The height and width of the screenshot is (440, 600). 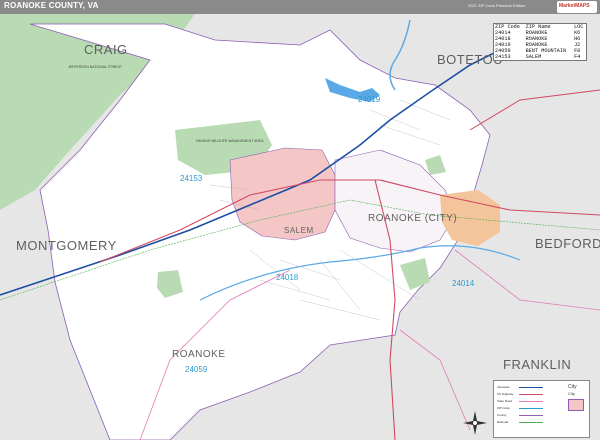 I want to click on county-label-roanoke: ROANOKE, so click(x=199, y=354).